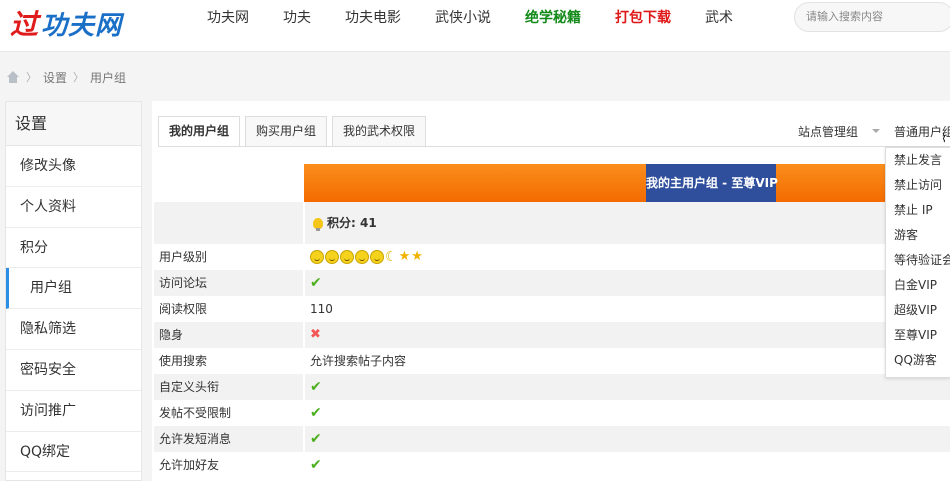 Image resolution: width=950 pixels, height=481 pixels. What do you see at coordinates (626, 361) in the screenshot?
I see `row-value: 允许搜索帖子内容` at bounding box center [626, 361].